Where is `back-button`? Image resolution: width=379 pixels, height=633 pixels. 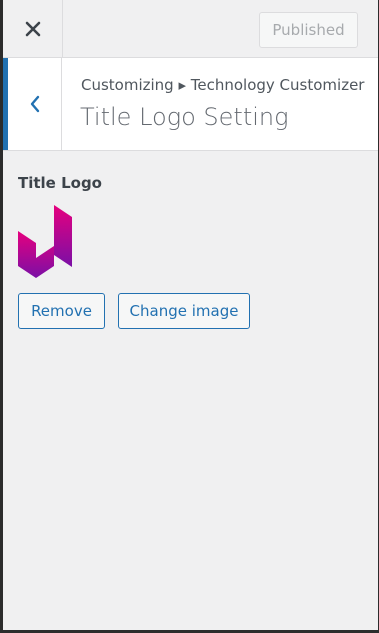
back-button is located at coordinates (32, 104).